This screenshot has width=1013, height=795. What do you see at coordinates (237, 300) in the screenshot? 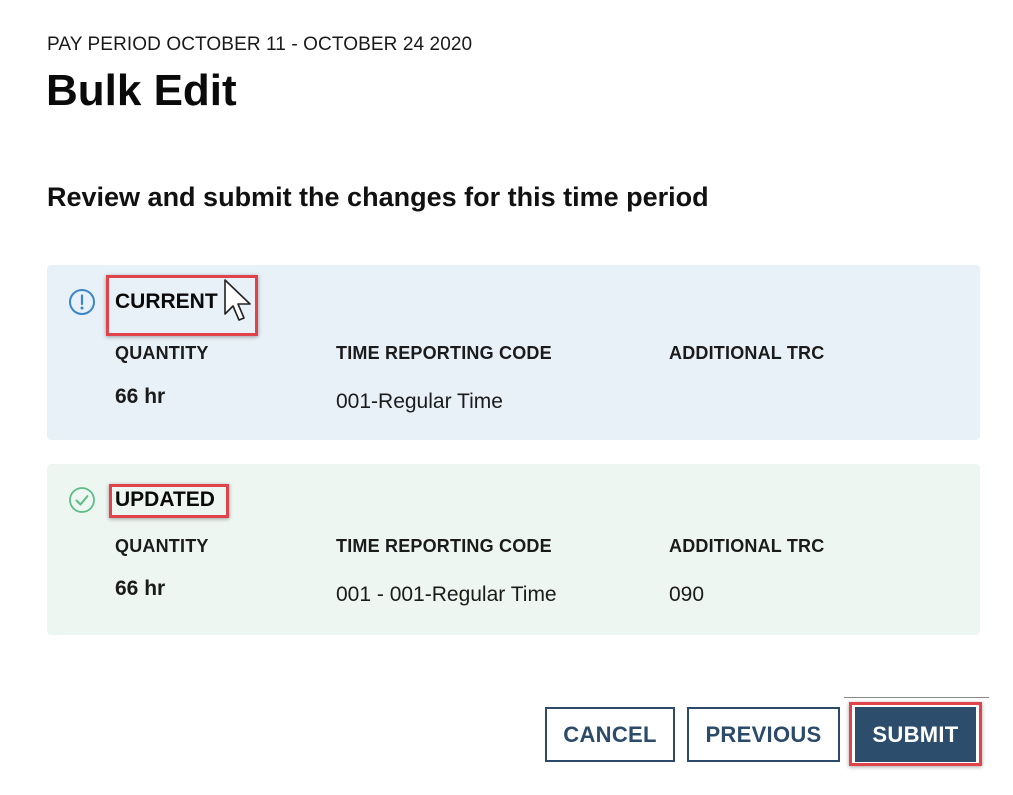
I see `mouse-pointer-icon` at bounding box center [237, 300].